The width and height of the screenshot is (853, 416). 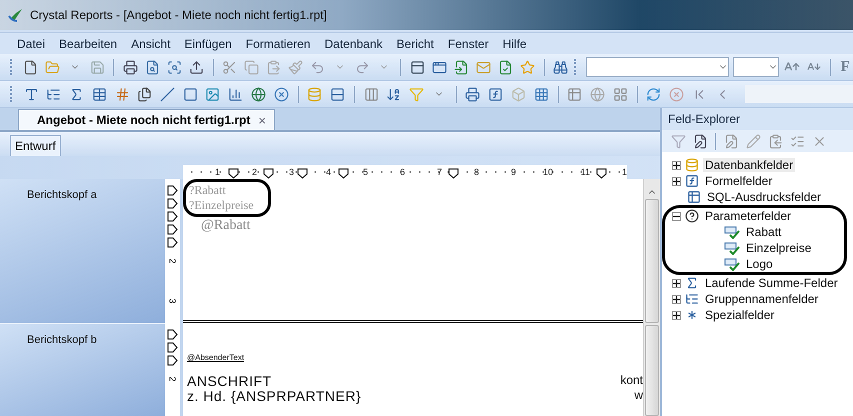 What do you see at coordinates (16, 15) in the screenshot?
I see `app-logo-icon` at bounding box center [16, 15].